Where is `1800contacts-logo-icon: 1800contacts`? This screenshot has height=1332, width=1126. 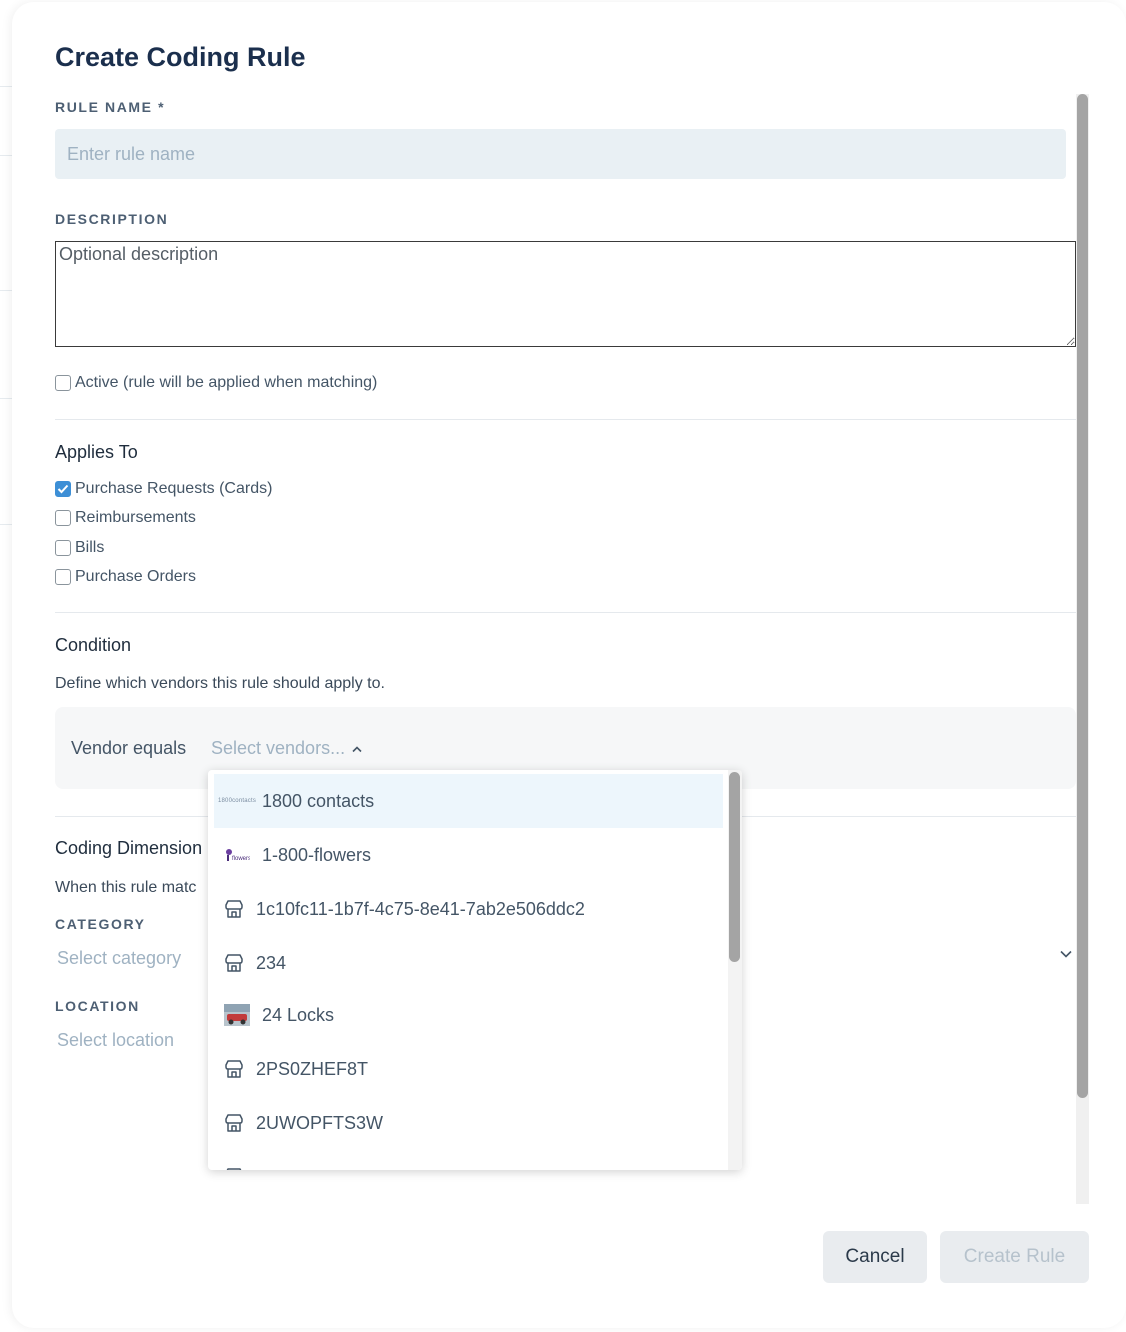 1800contacts-logo-icon: 1800contacts is located at coordinates (237, 801).